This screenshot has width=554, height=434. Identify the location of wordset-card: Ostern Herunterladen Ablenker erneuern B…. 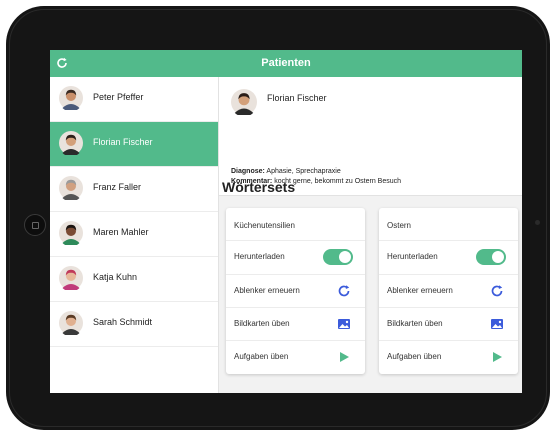
(448, 291).